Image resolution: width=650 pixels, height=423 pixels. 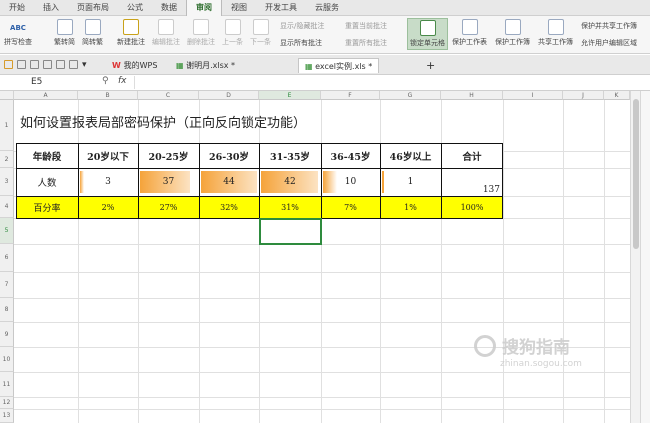 I want to click on save-icon, so click(x=21, y=64).